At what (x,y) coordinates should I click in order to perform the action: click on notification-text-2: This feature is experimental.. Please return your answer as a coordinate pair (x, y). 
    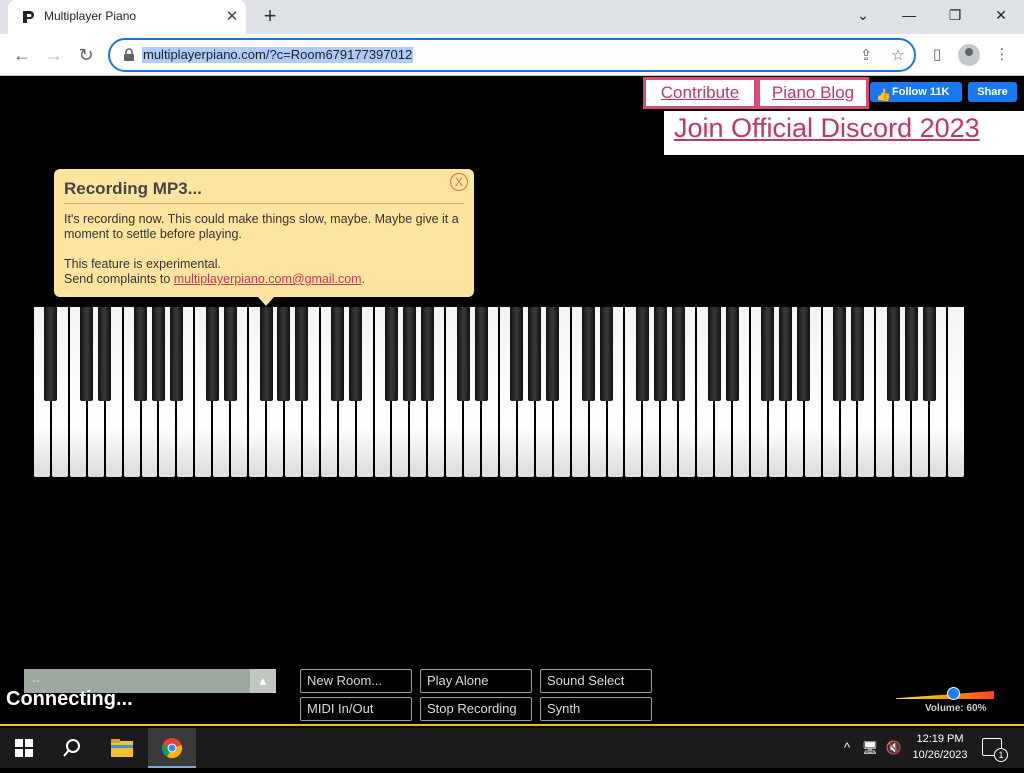
    Looking at the image, I should click on (143, 264).